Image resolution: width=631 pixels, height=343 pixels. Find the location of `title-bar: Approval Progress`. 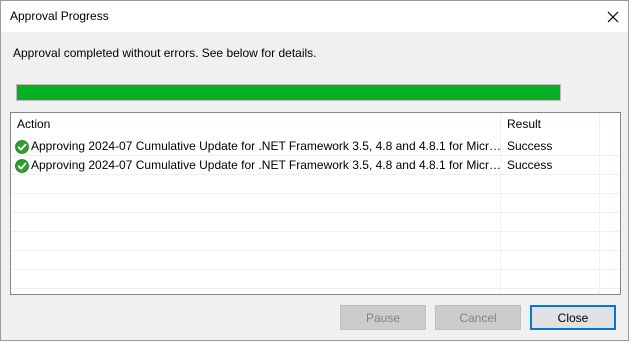

title-bar: Approval Progress is located at coordinates (314, 16).